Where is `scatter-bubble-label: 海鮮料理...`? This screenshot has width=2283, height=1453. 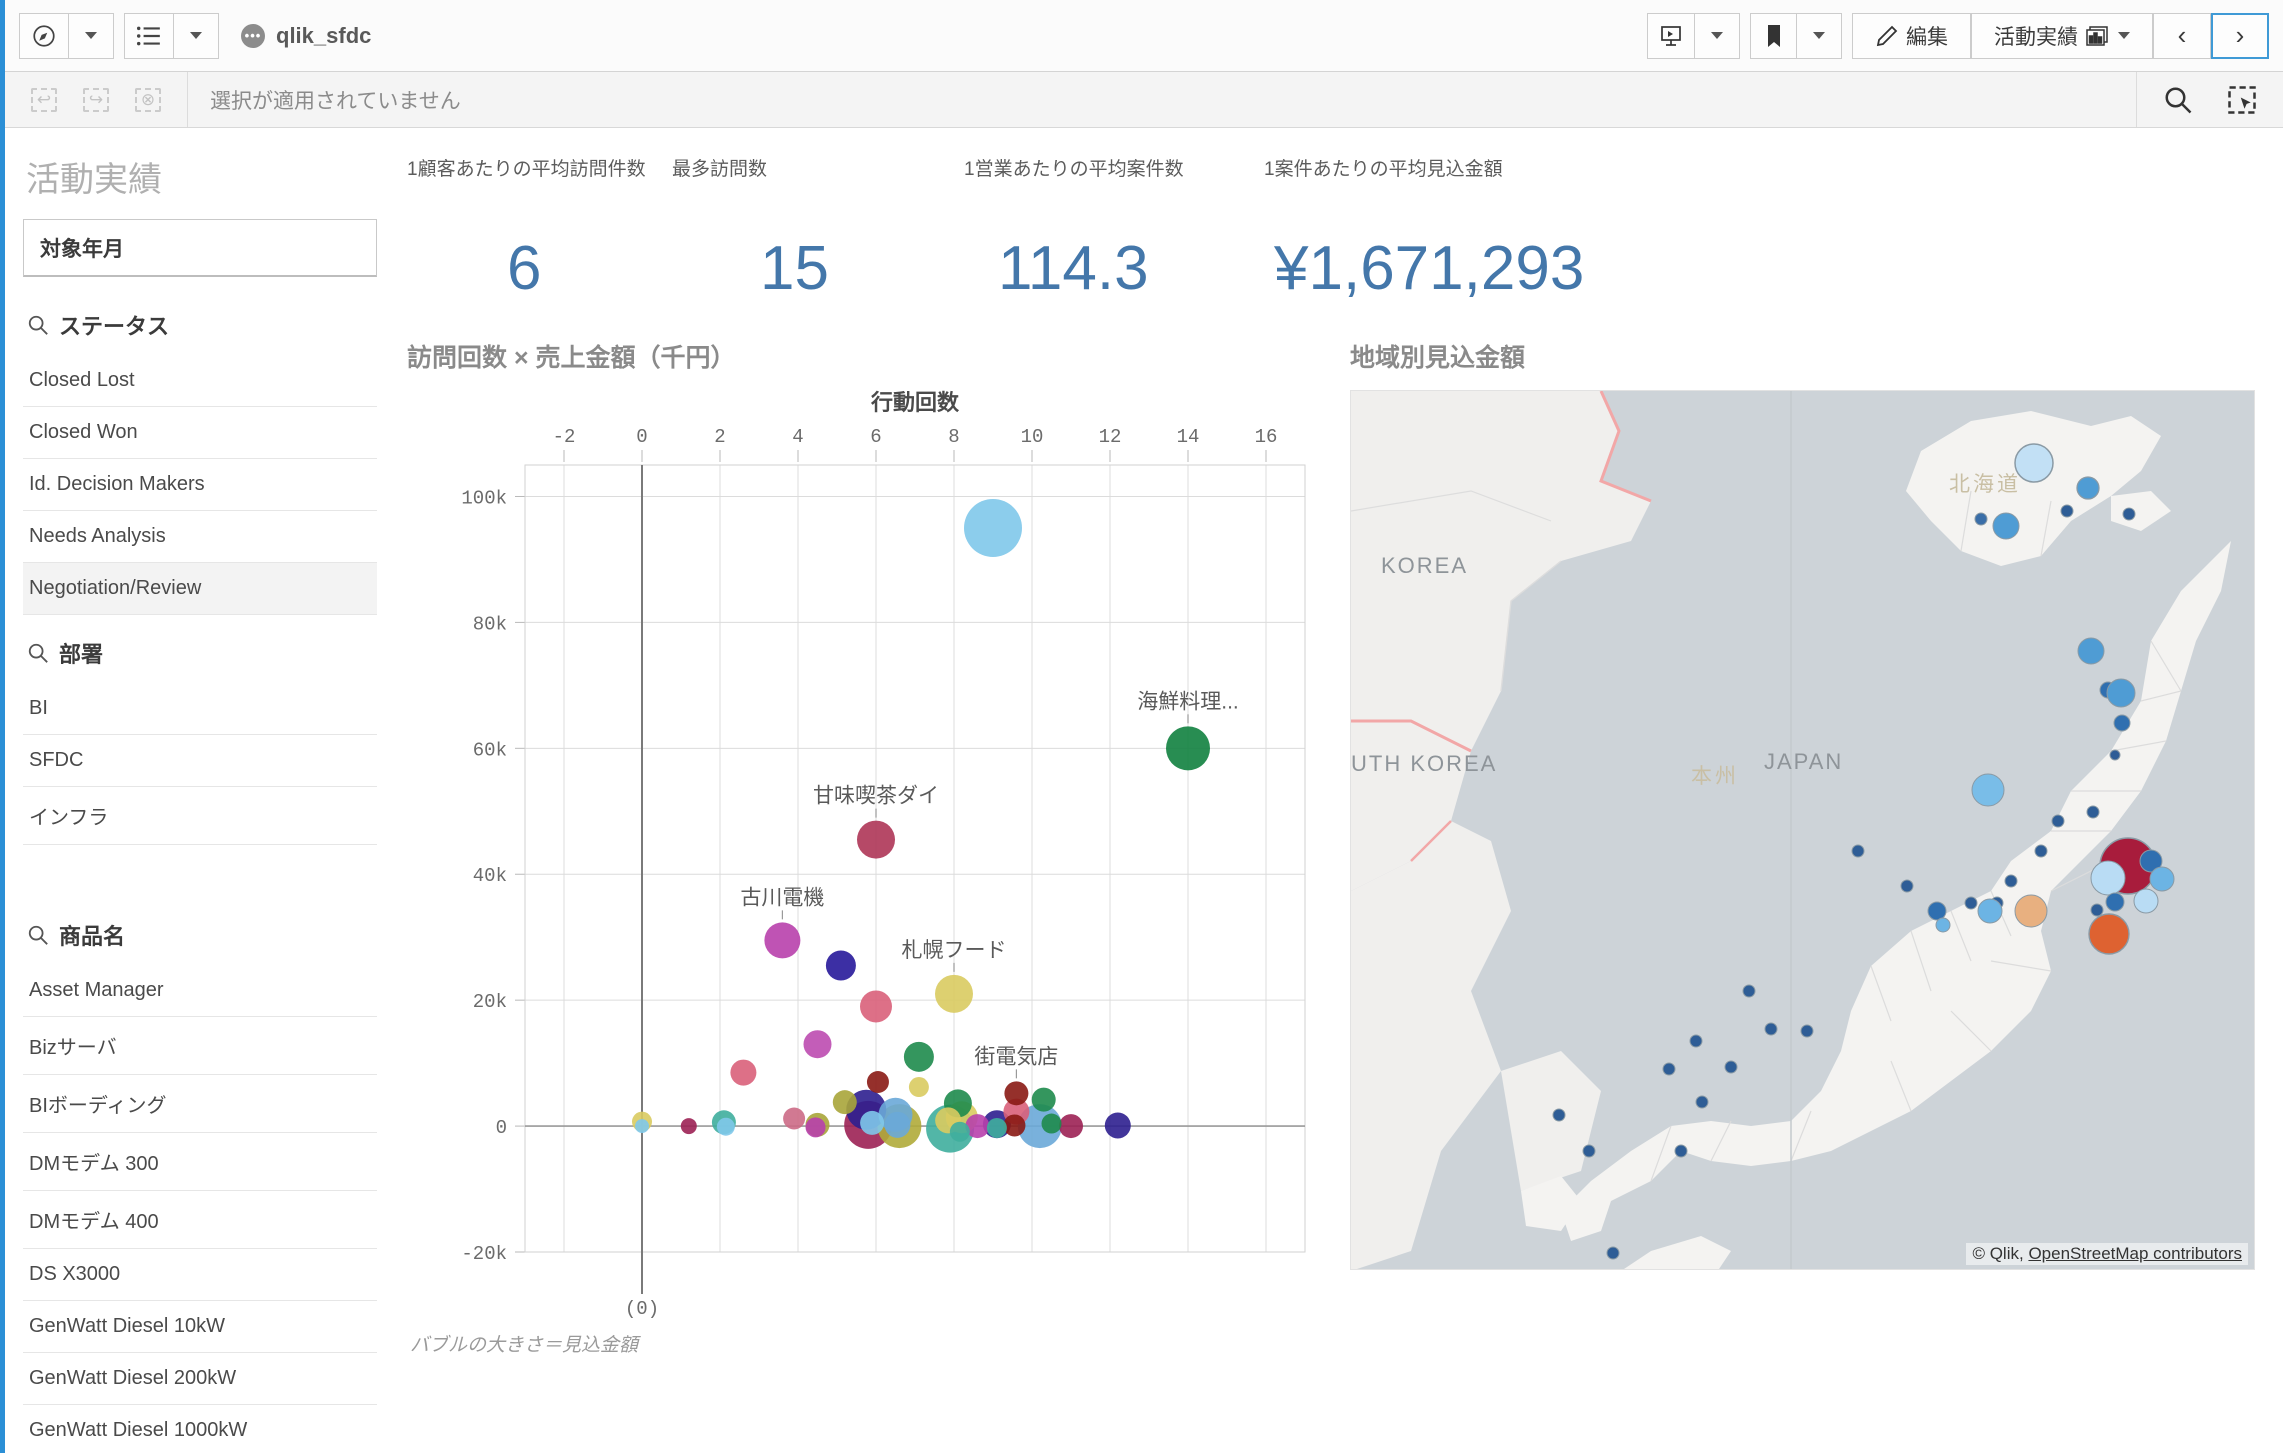 scatter-bubble-label: 海鮮料理... is located at coordinates (1188, 701).